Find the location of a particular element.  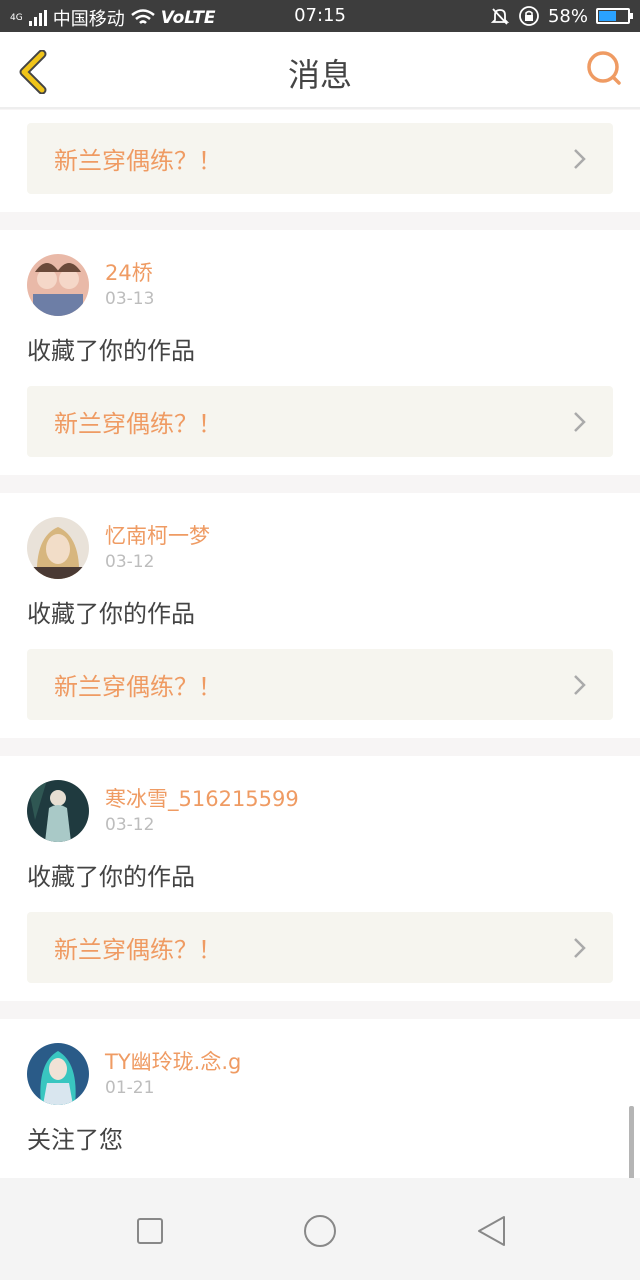

username: 寒冰雪_516215599 is located at coordinates (202, 799).